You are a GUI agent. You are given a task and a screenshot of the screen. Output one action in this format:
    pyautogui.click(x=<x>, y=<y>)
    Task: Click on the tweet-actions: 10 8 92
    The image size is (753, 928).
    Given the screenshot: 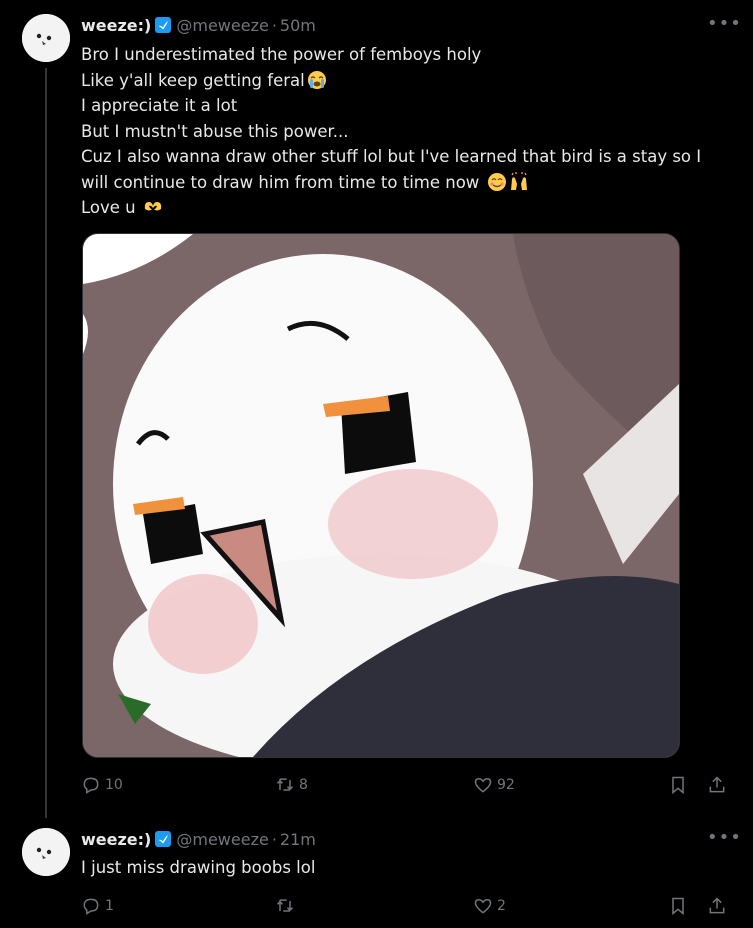 What is the action you would take?
    pyautogui.click(x=408, y=787)
    